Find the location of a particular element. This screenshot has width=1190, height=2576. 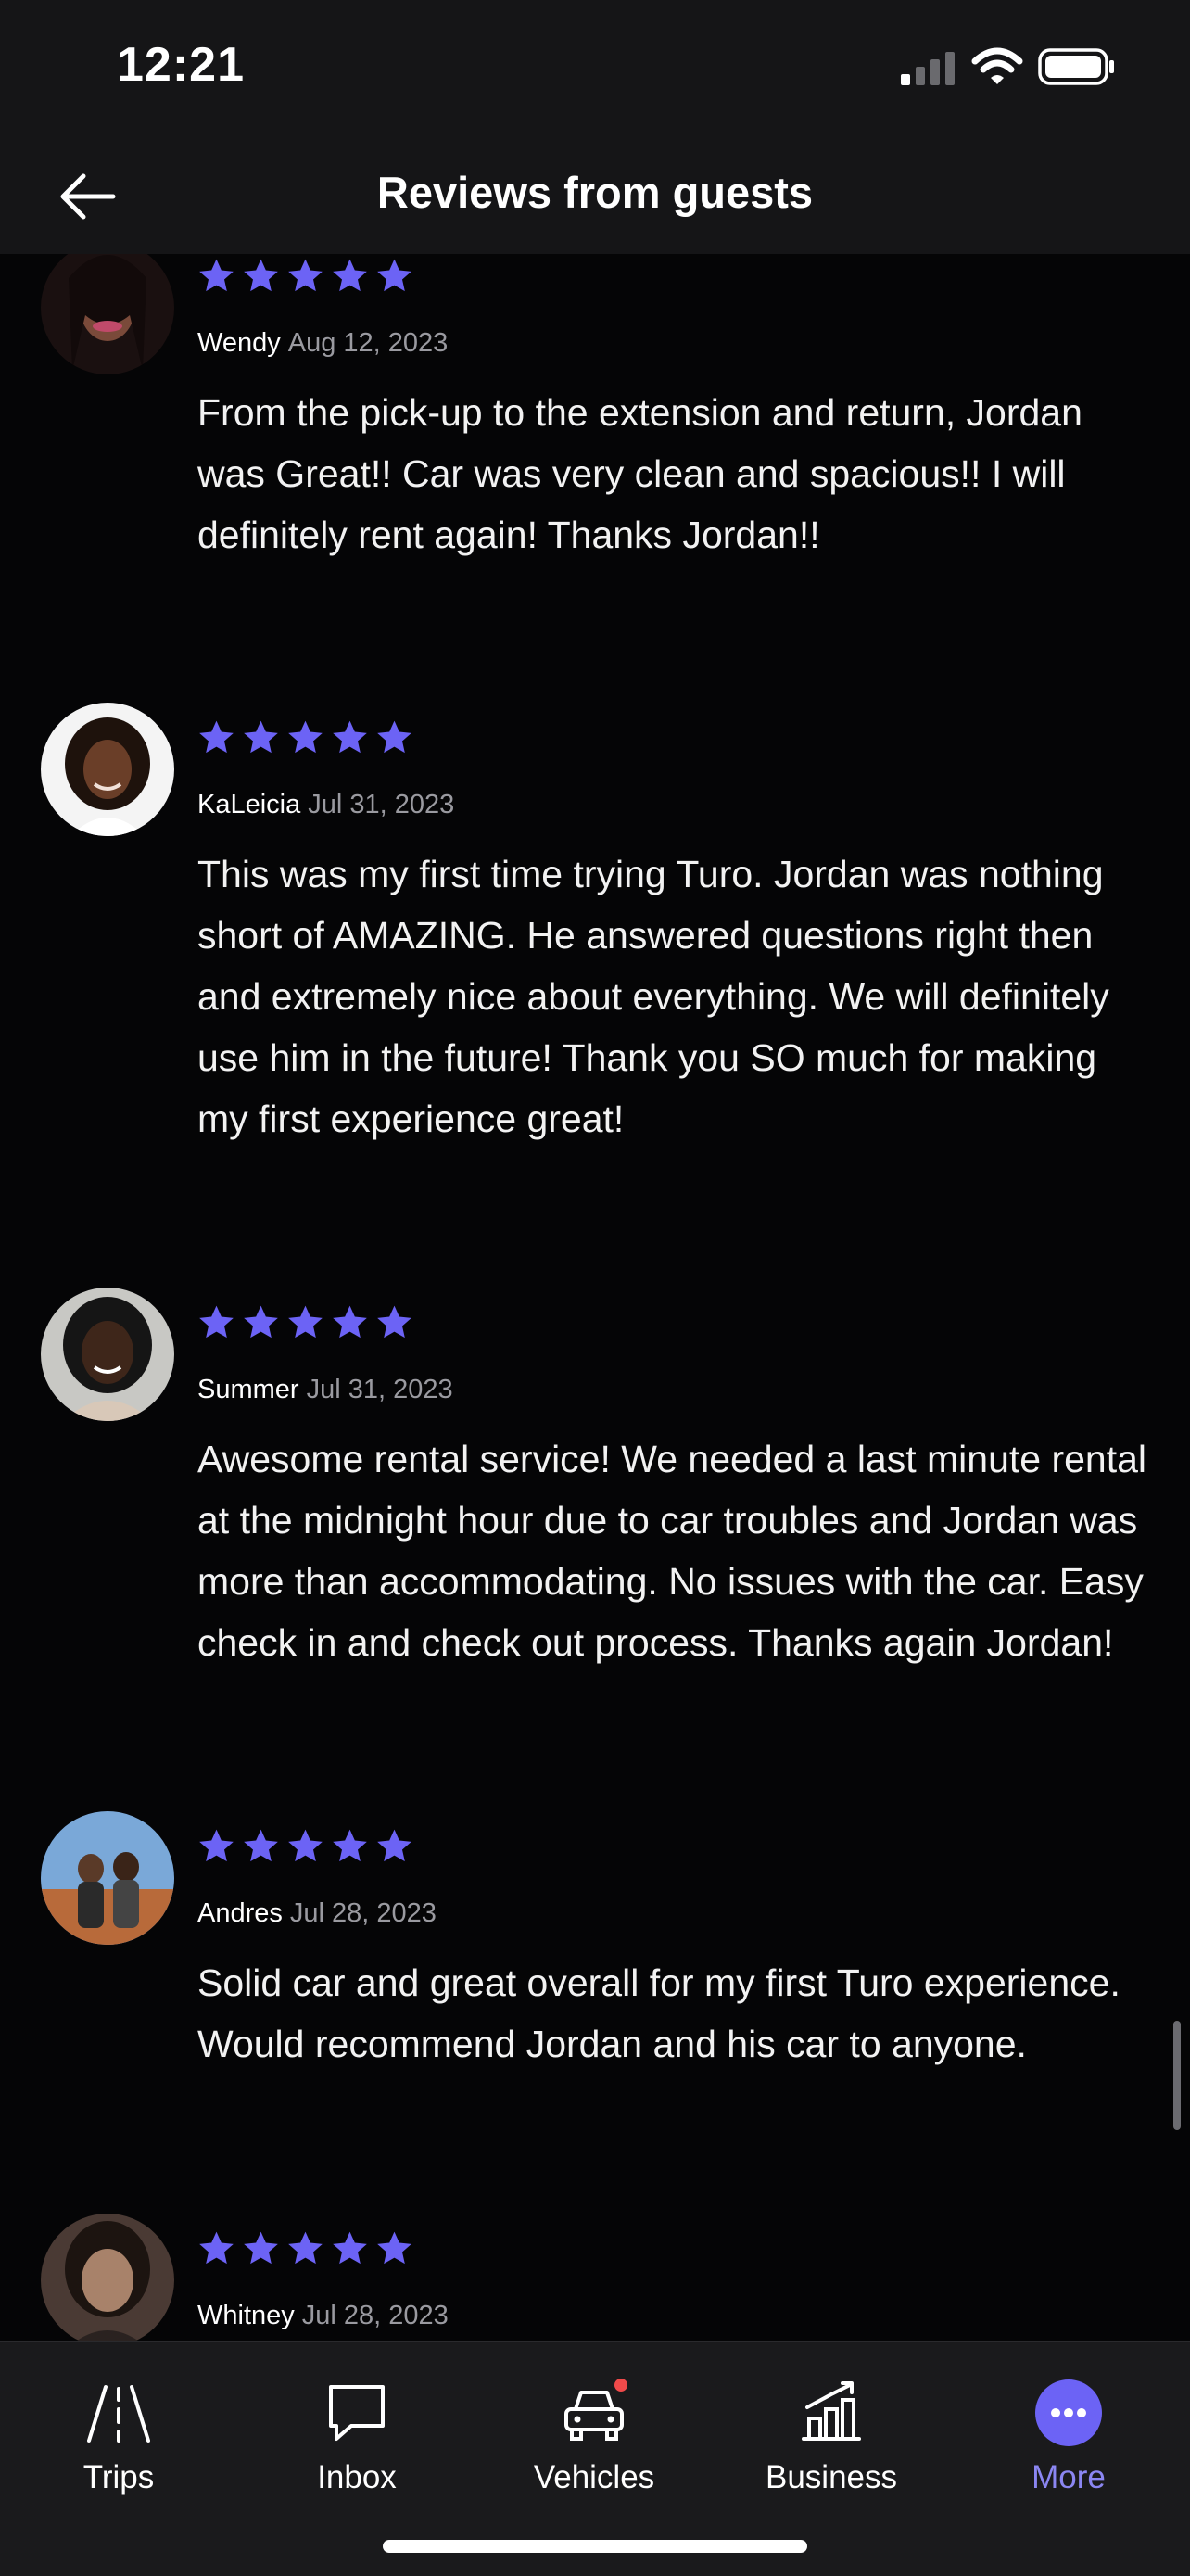

nav-header: Reviews from guests is located at coordinates (595, 197).